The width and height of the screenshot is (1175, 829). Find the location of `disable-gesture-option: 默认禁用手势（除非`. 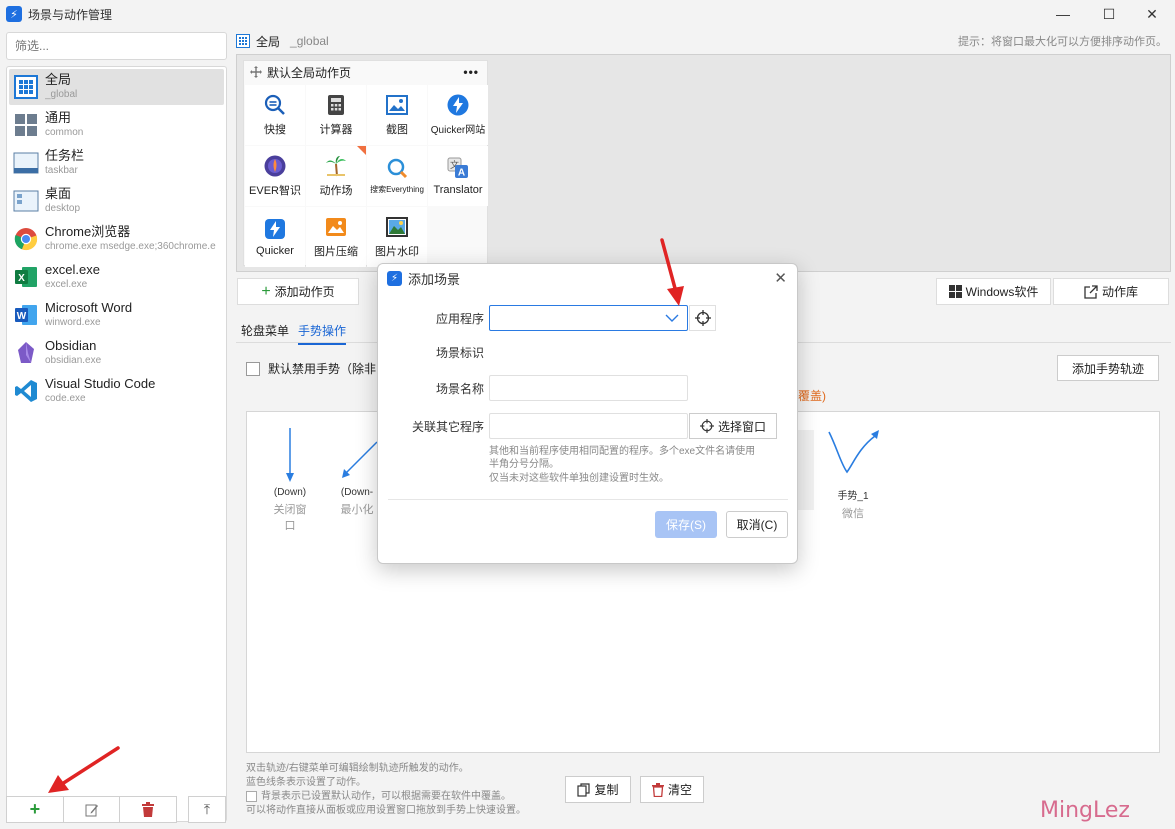

disable-gesture-option: 默认禁用手势（除非 is located at coordinates (311, 368).